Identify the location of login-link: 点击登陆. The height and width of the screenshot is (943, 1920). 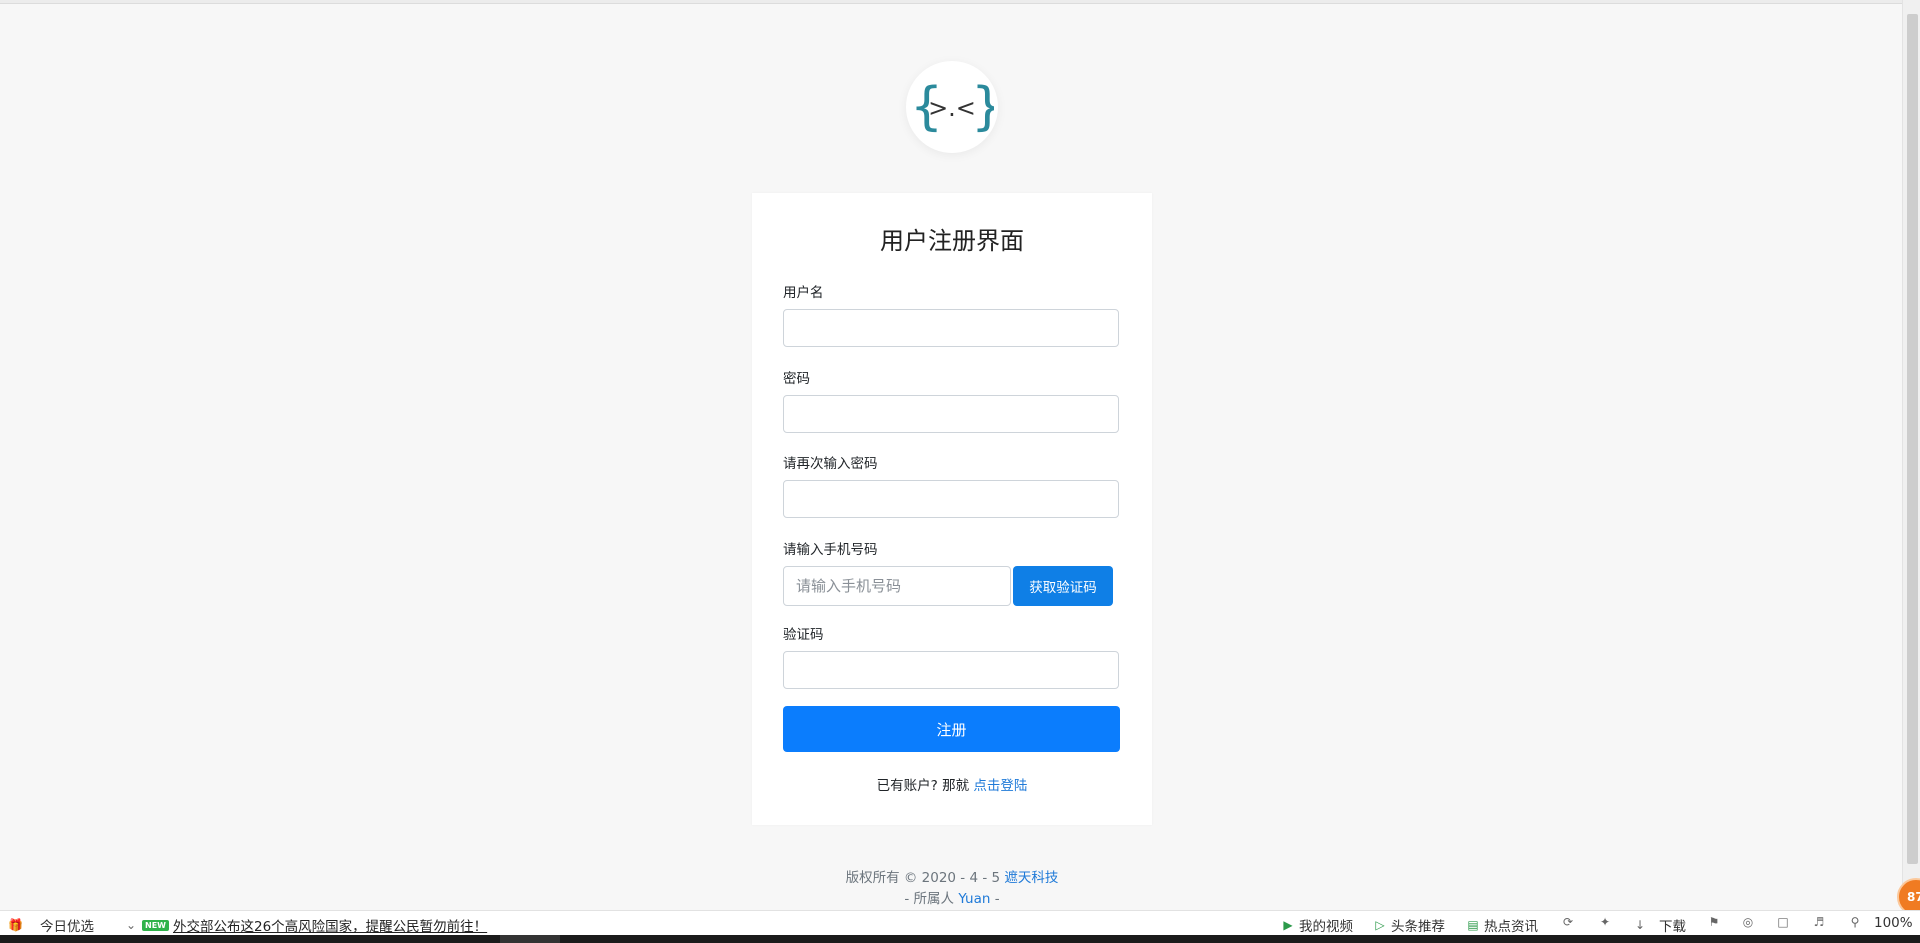
(1000, 786).